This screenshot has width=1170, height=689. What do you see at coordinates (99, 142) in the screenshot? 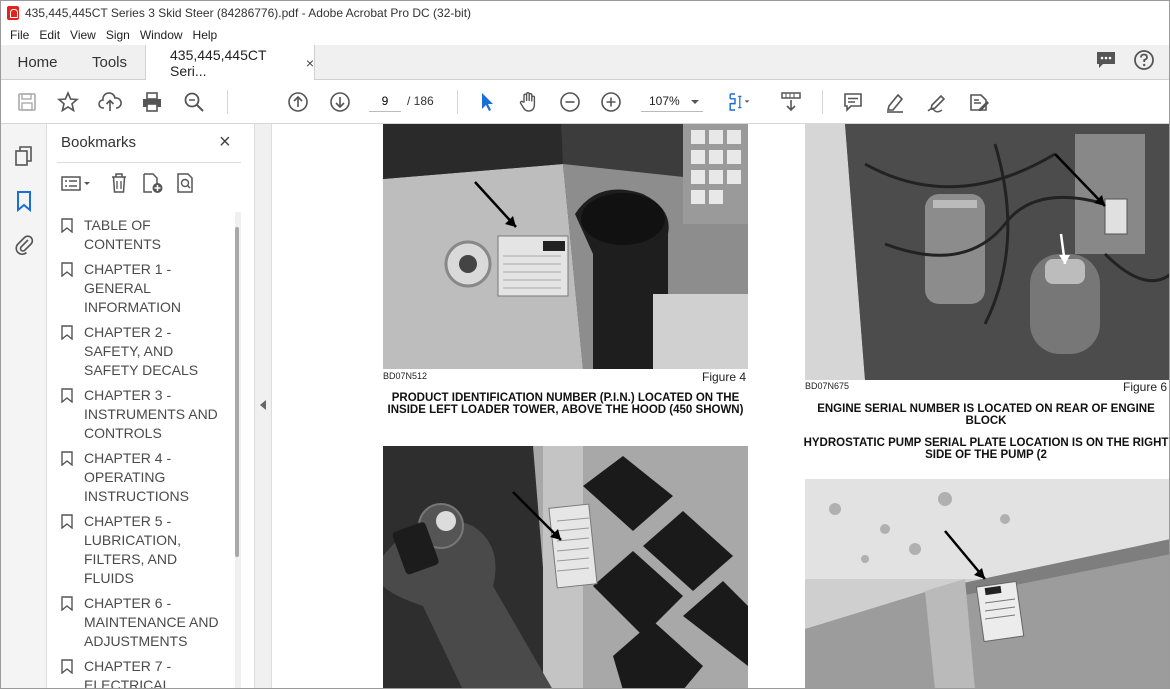
I see `bookmarks-title: Bookmarks` at bounding box center [99, 142].